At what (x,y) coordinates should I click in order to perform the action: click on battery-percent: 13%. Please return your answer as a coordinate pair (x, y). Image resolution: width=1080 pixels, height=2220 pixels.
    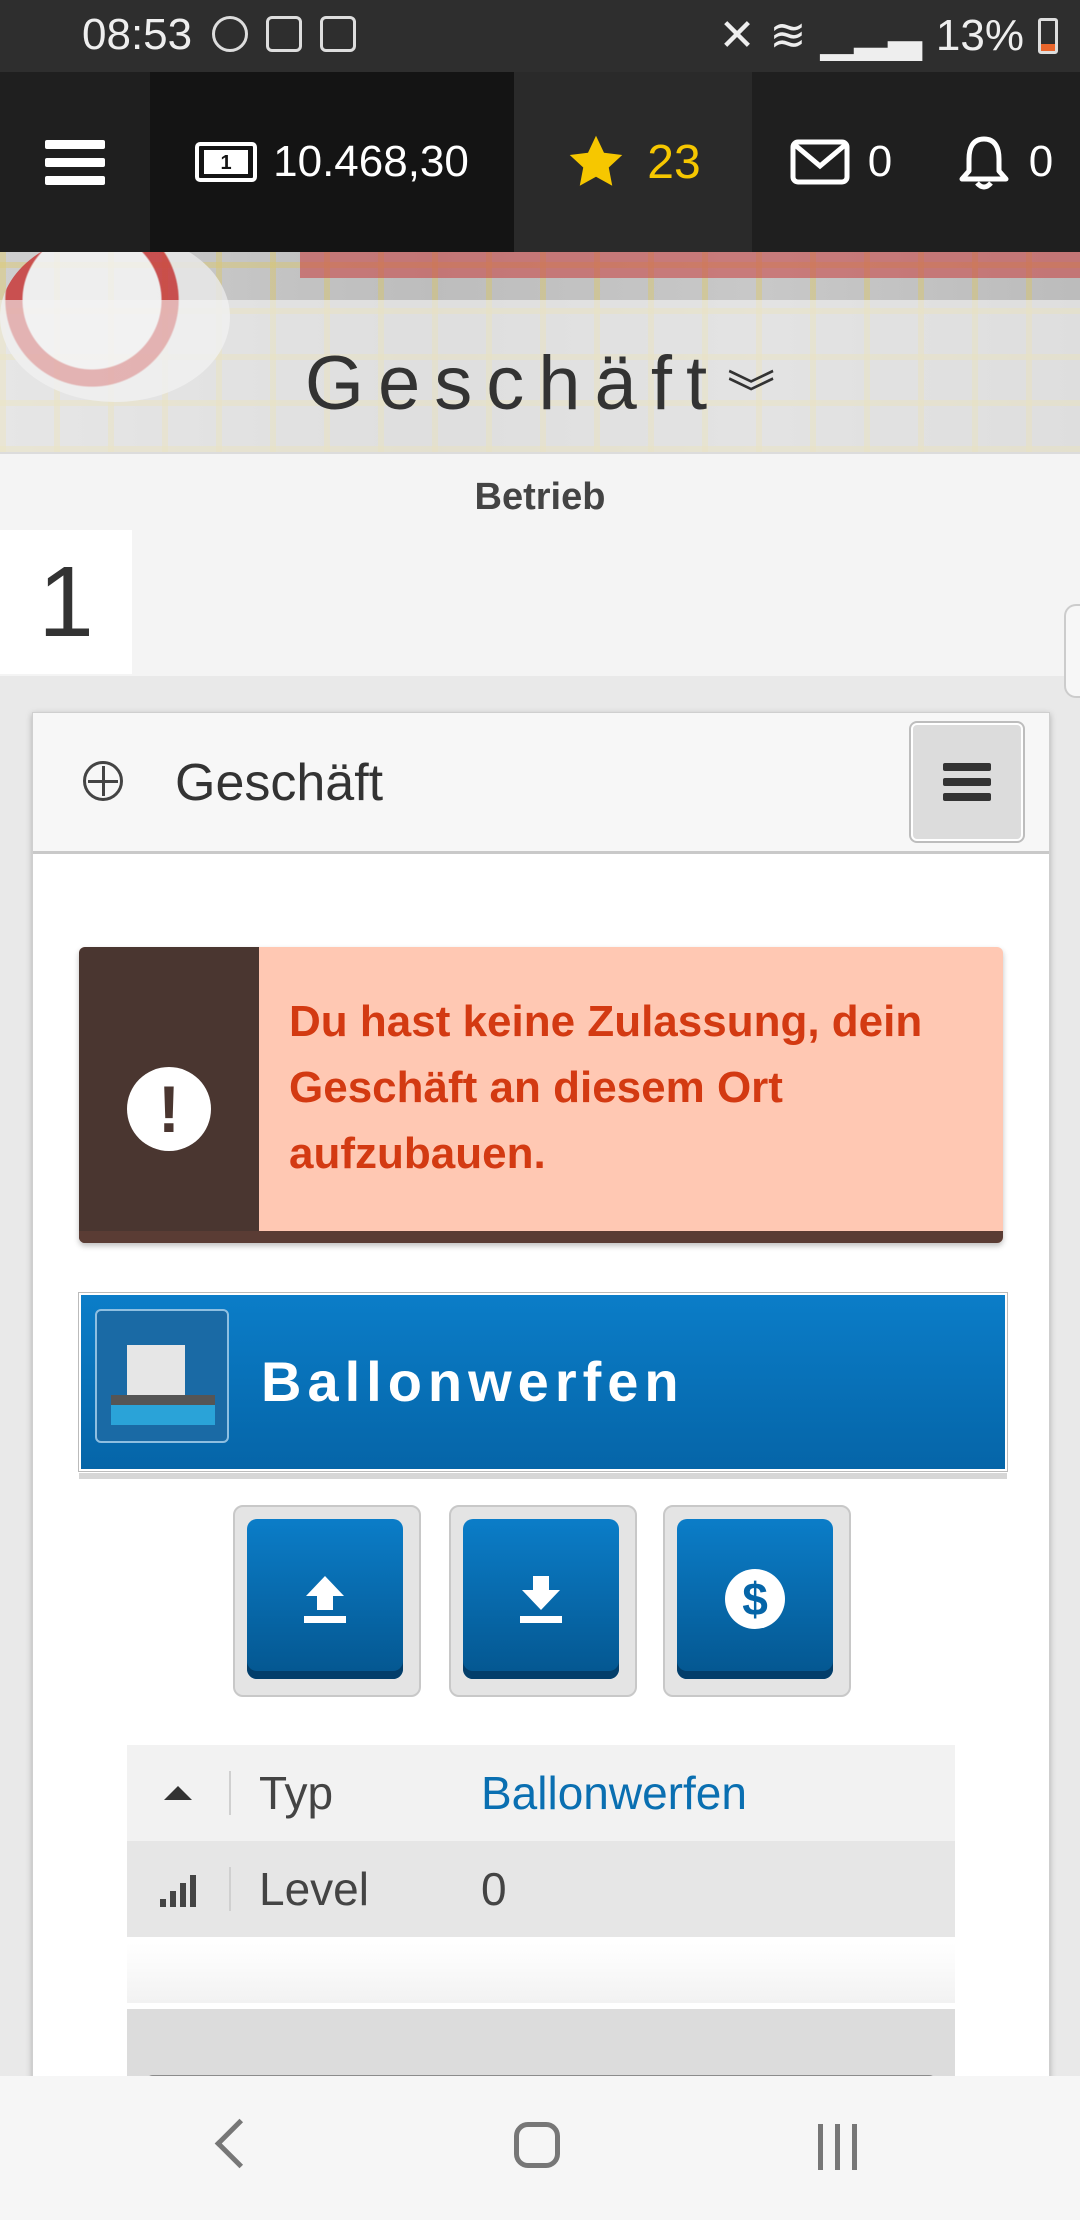
    Looking at the image, I should click on (979, 35).